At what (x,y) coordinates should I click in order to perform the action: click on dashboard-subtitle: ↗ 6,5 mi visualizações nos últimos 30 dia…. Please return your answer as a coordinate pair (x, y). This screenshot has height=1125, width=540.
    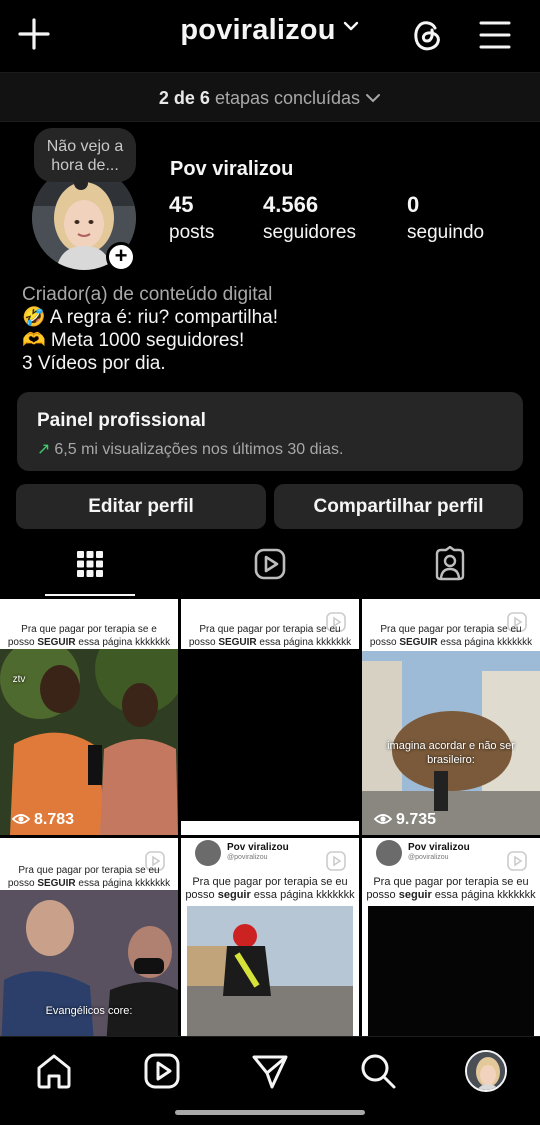
    Looking at the image, I should click on (270, 449).